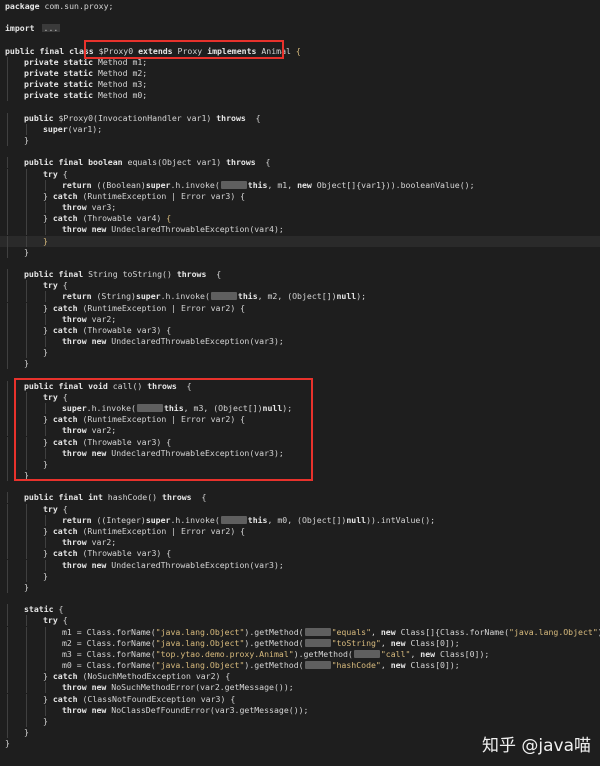 The height and width of the screenshot is (766, 600). Describe the element at coordinates (163, 429) in the screenshot. I see `call-method-highlight-box` at that location.